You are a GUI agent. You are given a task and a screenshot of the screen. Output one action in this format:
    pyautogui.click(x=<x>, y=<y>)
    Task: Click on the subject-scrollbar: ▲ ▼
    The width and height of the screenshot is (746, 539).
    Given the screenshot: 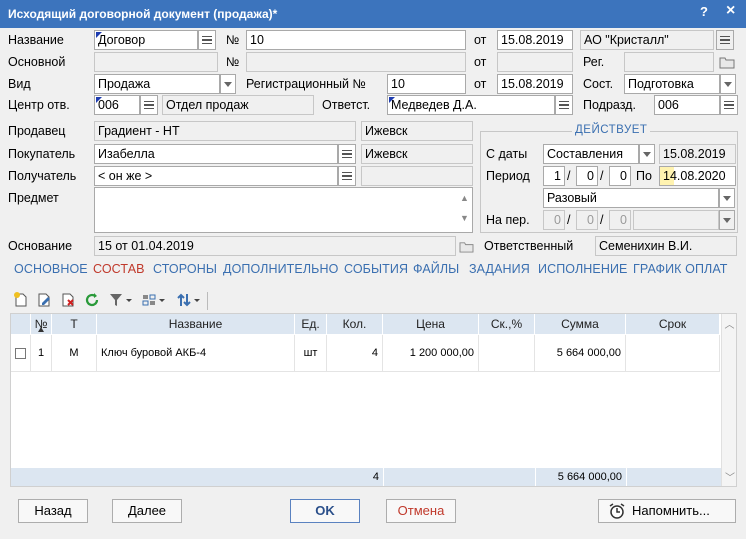 What is the action you would take?
    pyautogui.click(x=464, y=210)
    